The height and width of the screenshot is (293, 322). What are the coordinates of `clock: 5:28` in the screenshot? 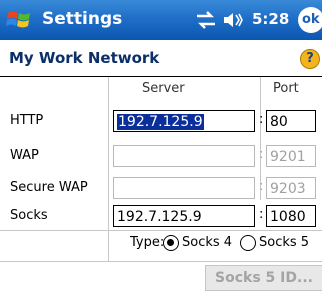 It's located at (270, 19).